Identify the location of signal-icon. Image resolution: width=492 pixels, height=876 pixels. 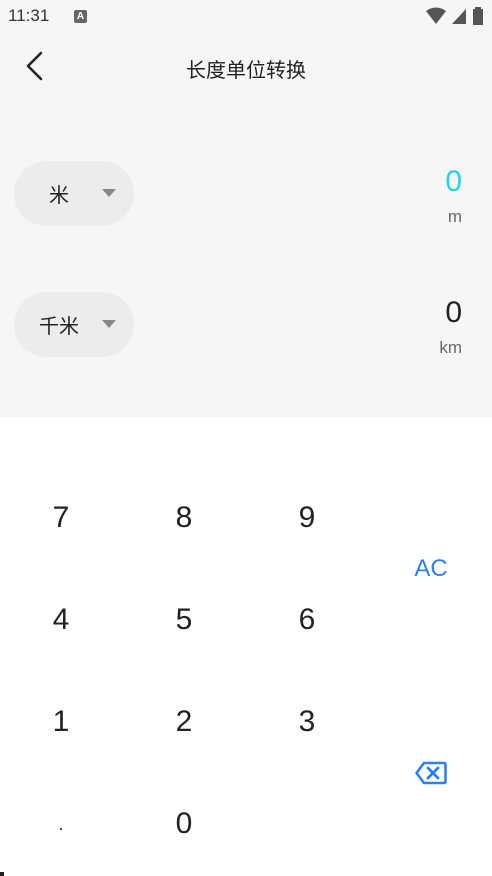
(458, 16).